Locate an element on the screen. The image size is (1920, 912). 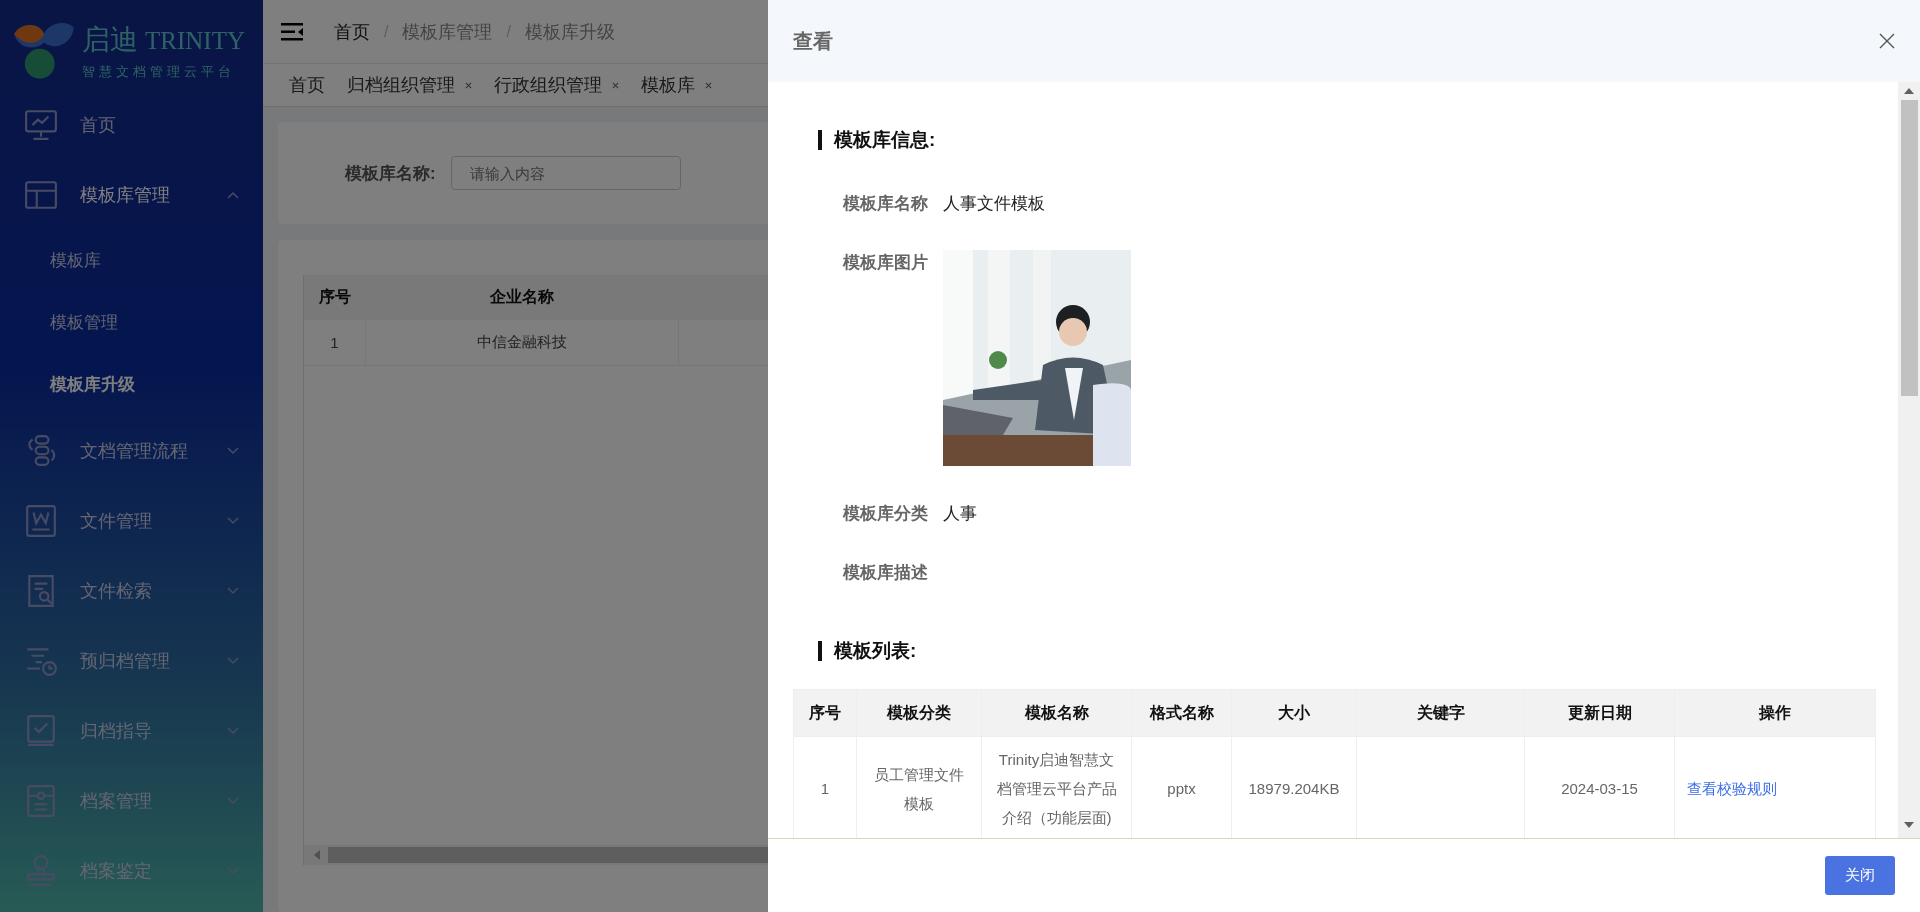
column-header: 关键字 is located at coordinates (1440, 713).